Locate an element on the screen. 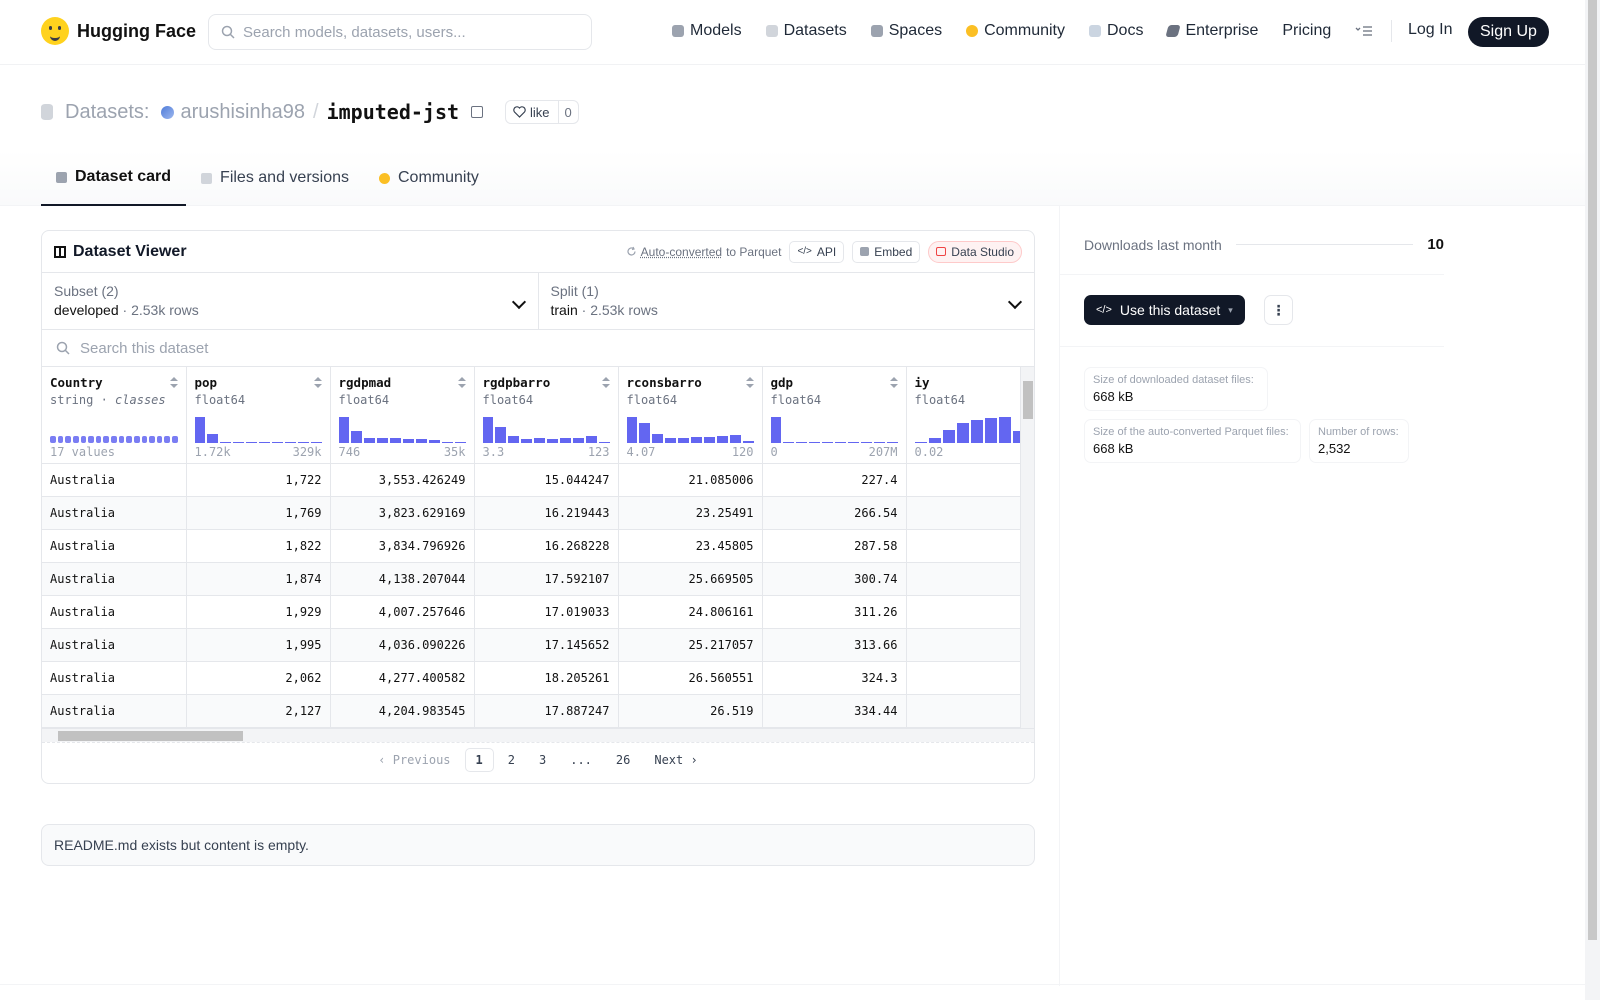  column-header: gdp float64 0 207M is located at coordinates (834, 415).